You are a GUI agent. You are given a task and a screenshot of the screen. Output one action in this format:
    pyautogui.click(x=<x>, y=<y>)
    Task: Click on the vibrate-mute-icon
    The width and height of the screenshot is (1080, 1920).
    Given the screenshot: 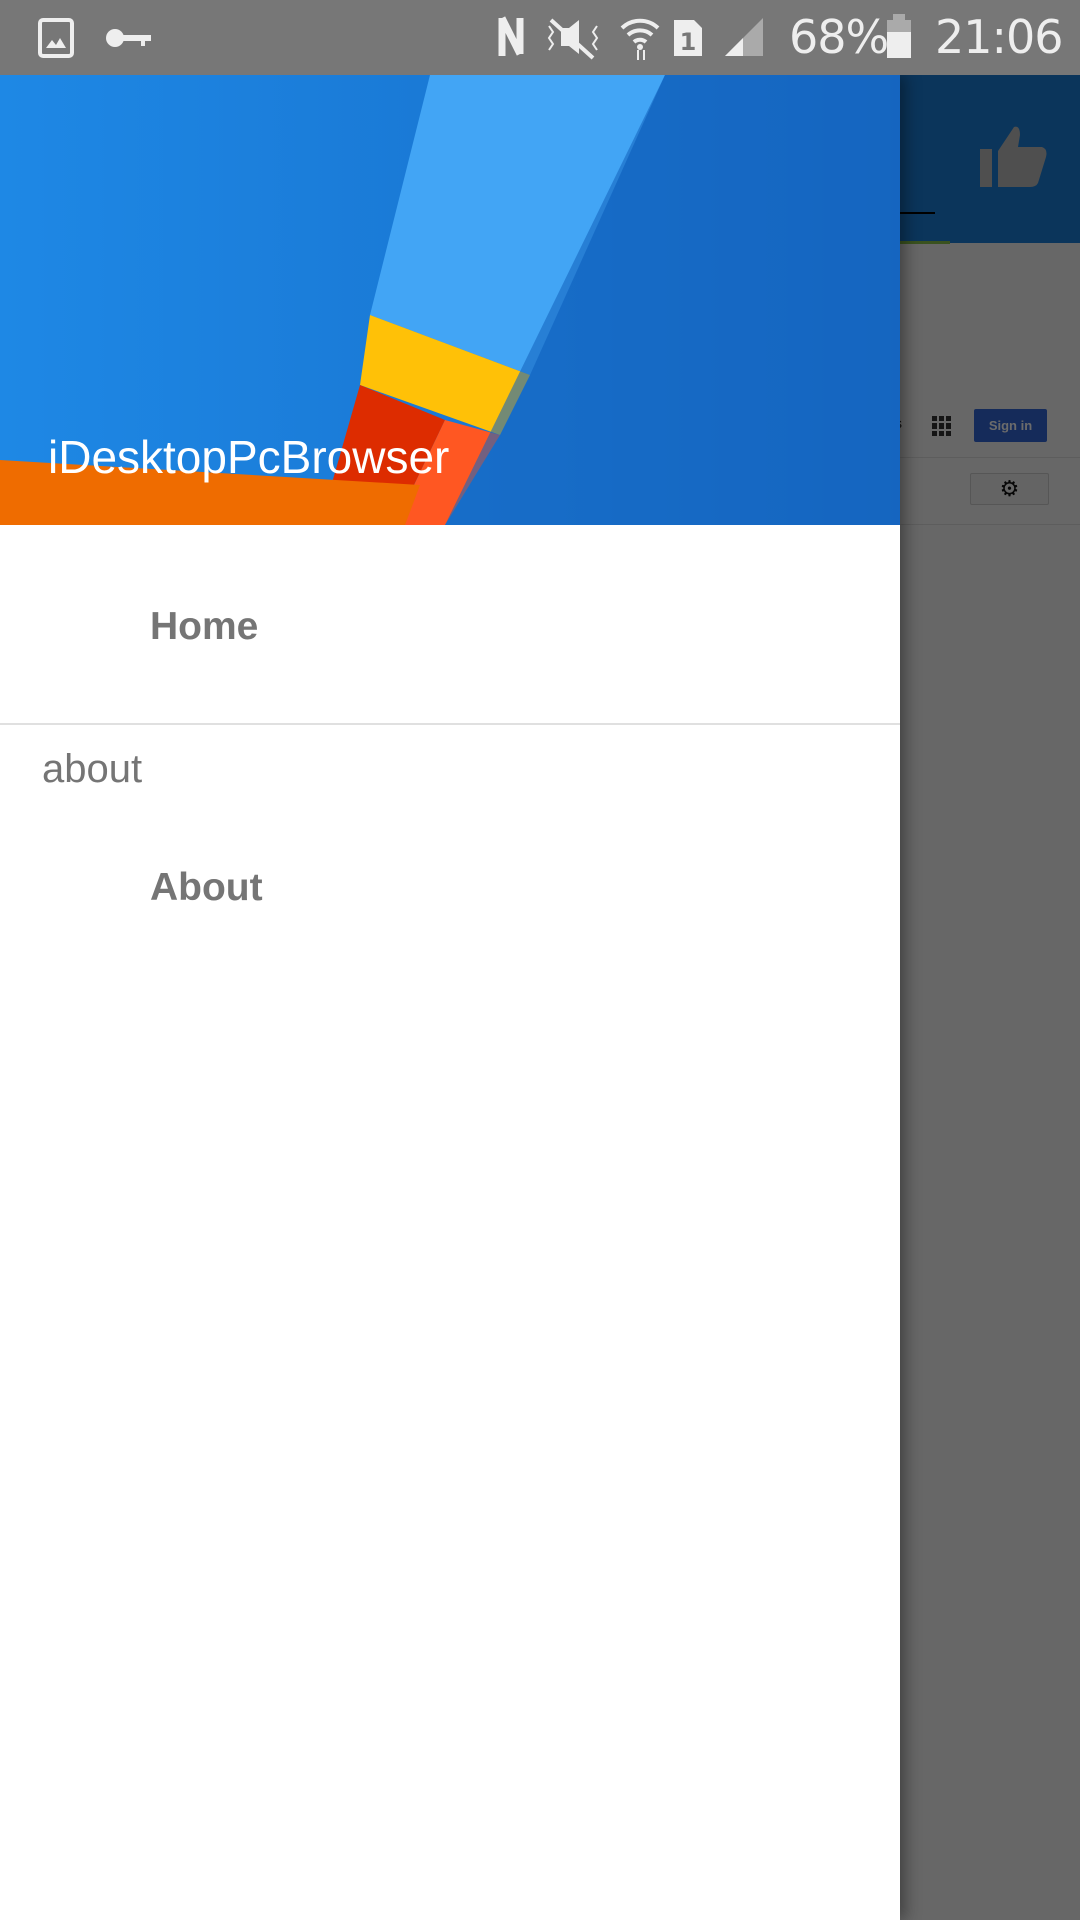 What is the action you would take?
    pyautogui.click(x=573, y=39)
    